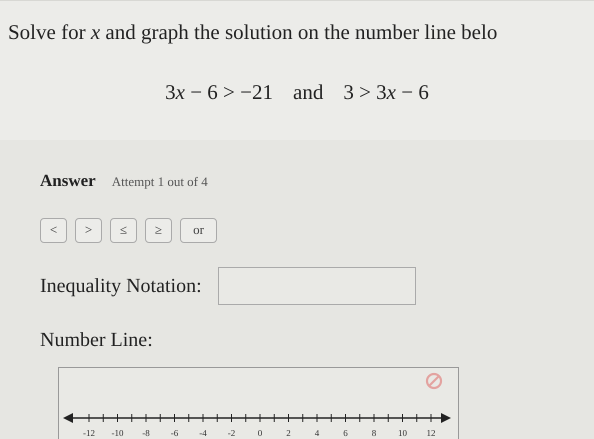  What do you see at coordinates (88, 230) in the screenshot?
I see `symbol-button: >` at bounding box center [88, 230].